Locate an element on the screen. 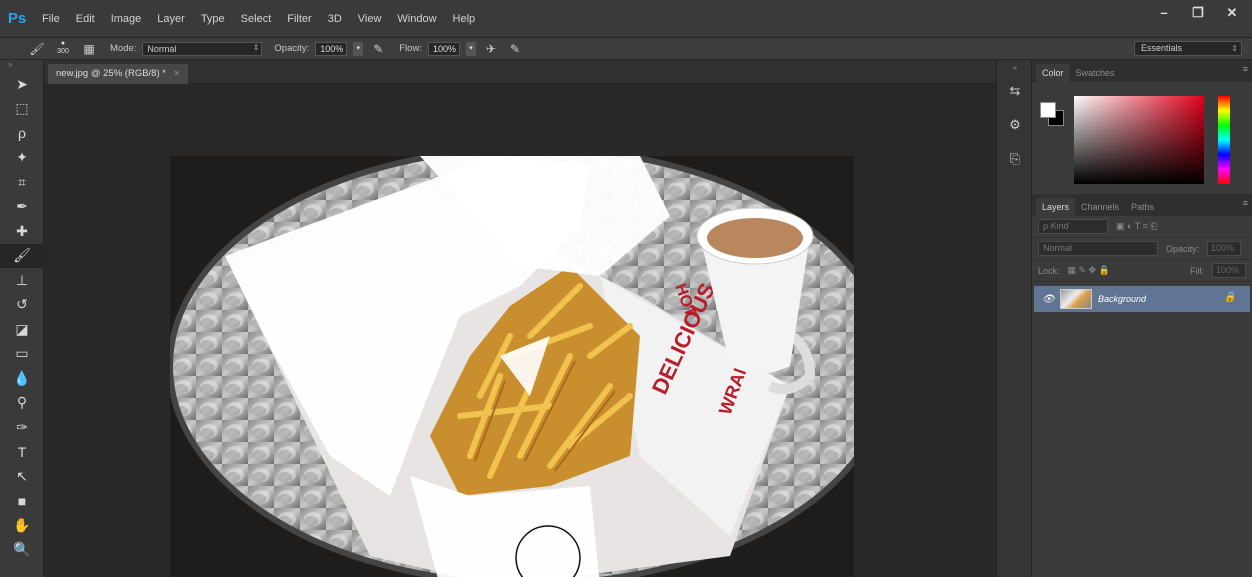 The image size is (1252, 577). menu-edit: Edit is located at coordinates (85, 19).